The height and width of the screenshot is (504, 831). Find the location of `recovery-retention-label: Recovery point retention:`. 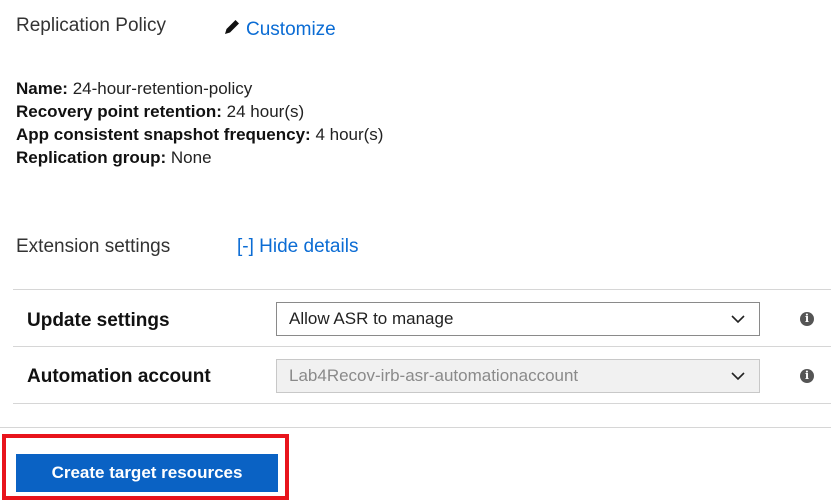

recovery-retention-label: Recovery point retention: is located at coordinates (119, 111).